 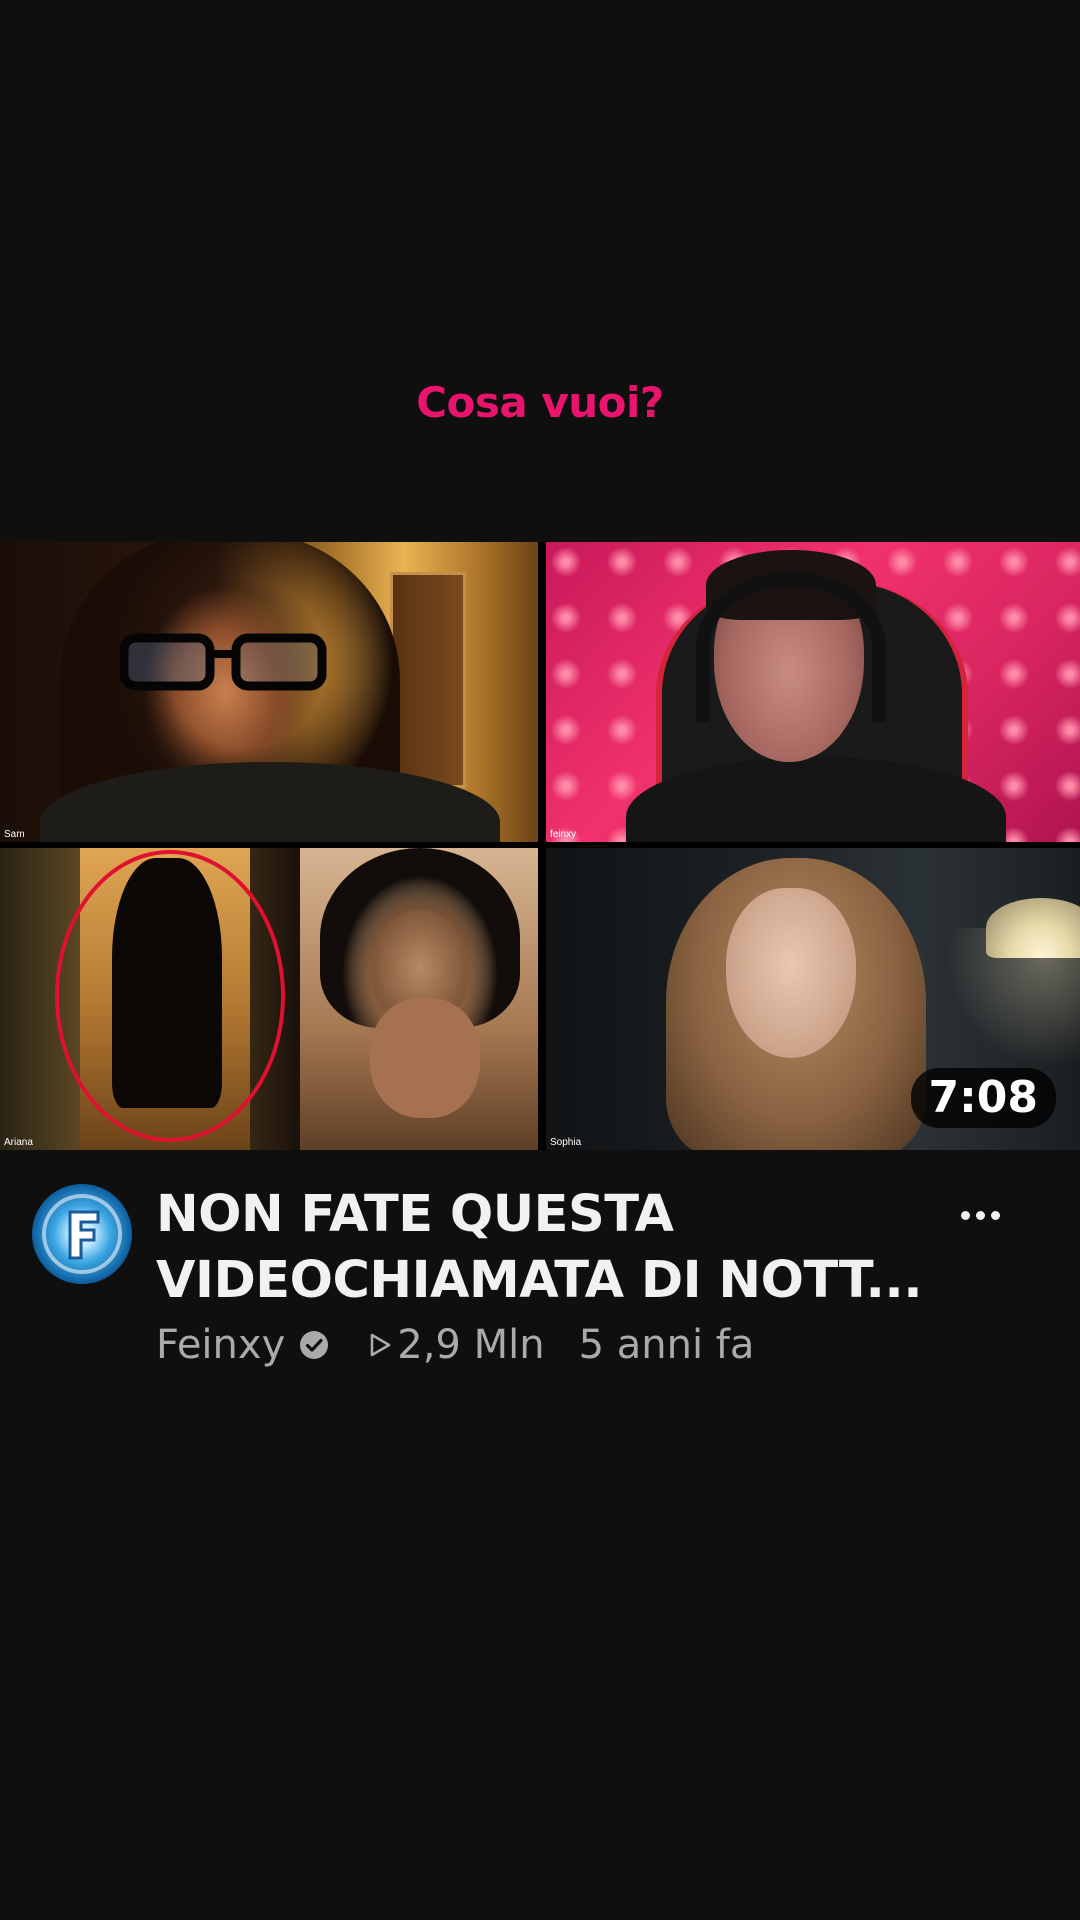 I want to click on participant-name: Sam, so click(x=14, y=834).